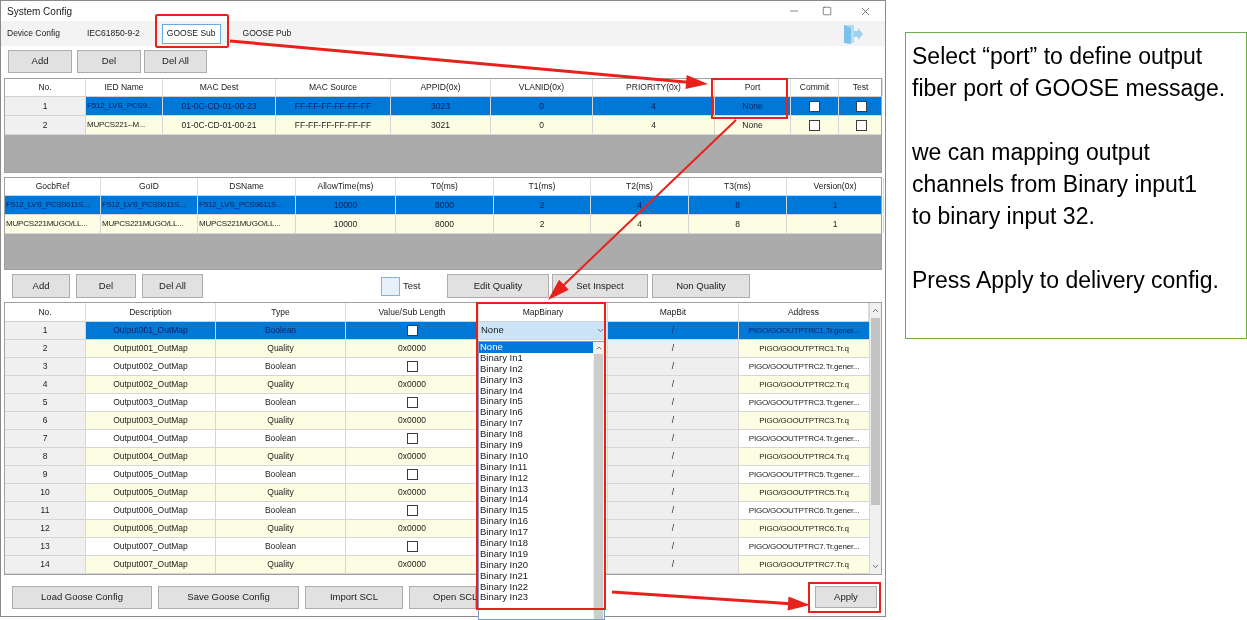 The height and width of the screenshot is (620, 1247). I want to click on column-header: Version(0x), so click(835, 186).